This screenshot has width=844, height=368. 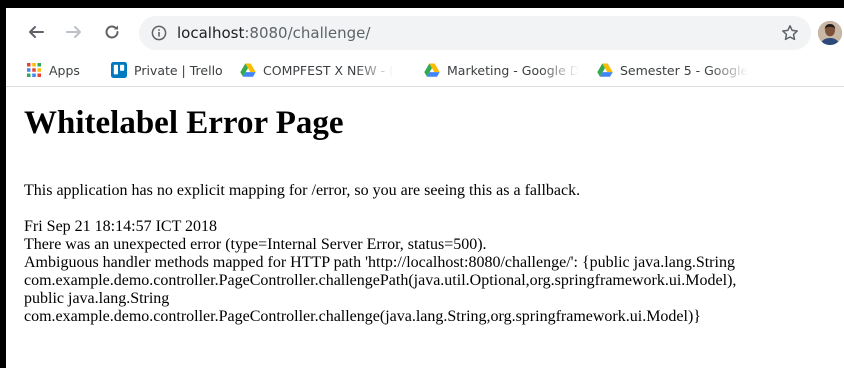 I want to click on star-icon, so click(x=790, y=33).